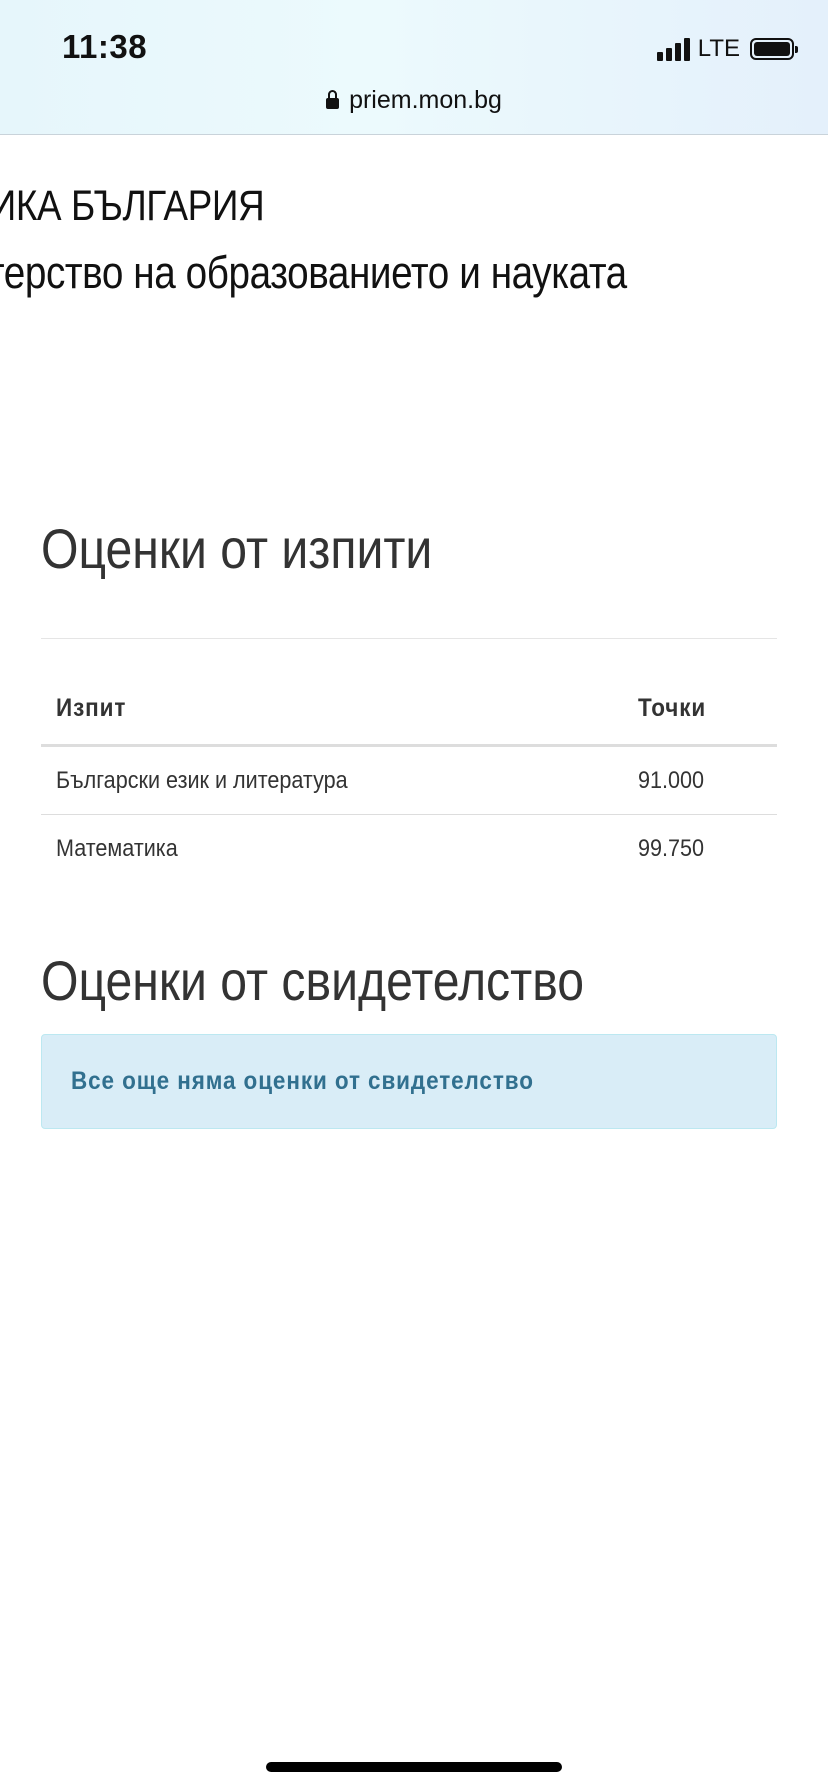  I want to click on certificate-title: Оценки от свидетелство, so click(313, 980).